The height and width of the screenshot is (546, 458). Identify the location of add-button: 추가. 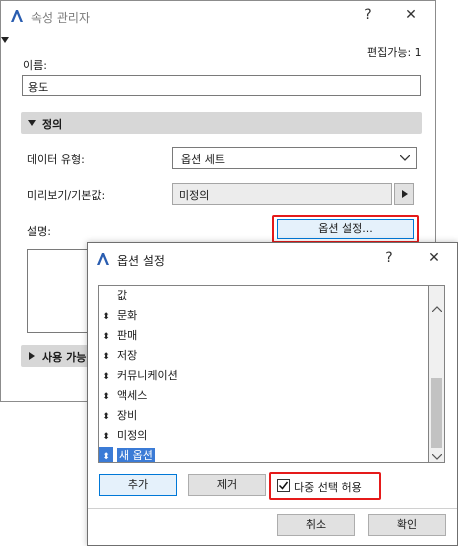
(138, 485).